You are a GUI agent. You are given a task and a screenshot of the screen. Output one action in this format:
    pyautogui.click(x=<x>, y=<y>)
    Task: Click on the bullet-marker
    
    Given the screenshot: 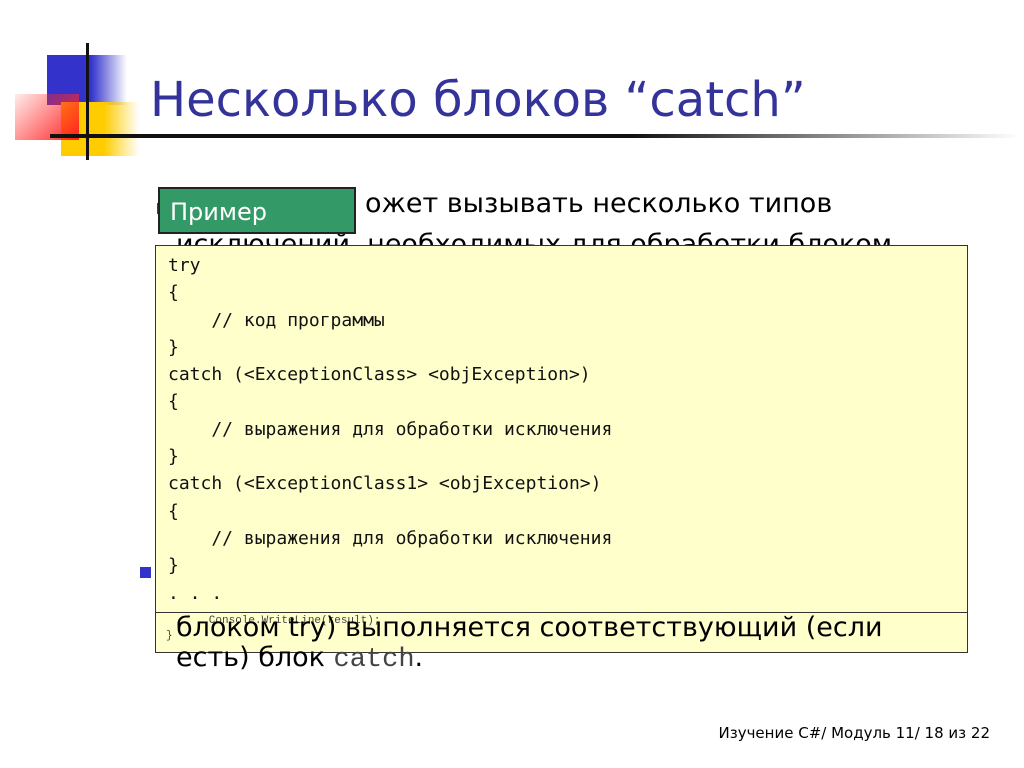 What is the action you would take?
    pyautogui.click(x=145, y=572)
    